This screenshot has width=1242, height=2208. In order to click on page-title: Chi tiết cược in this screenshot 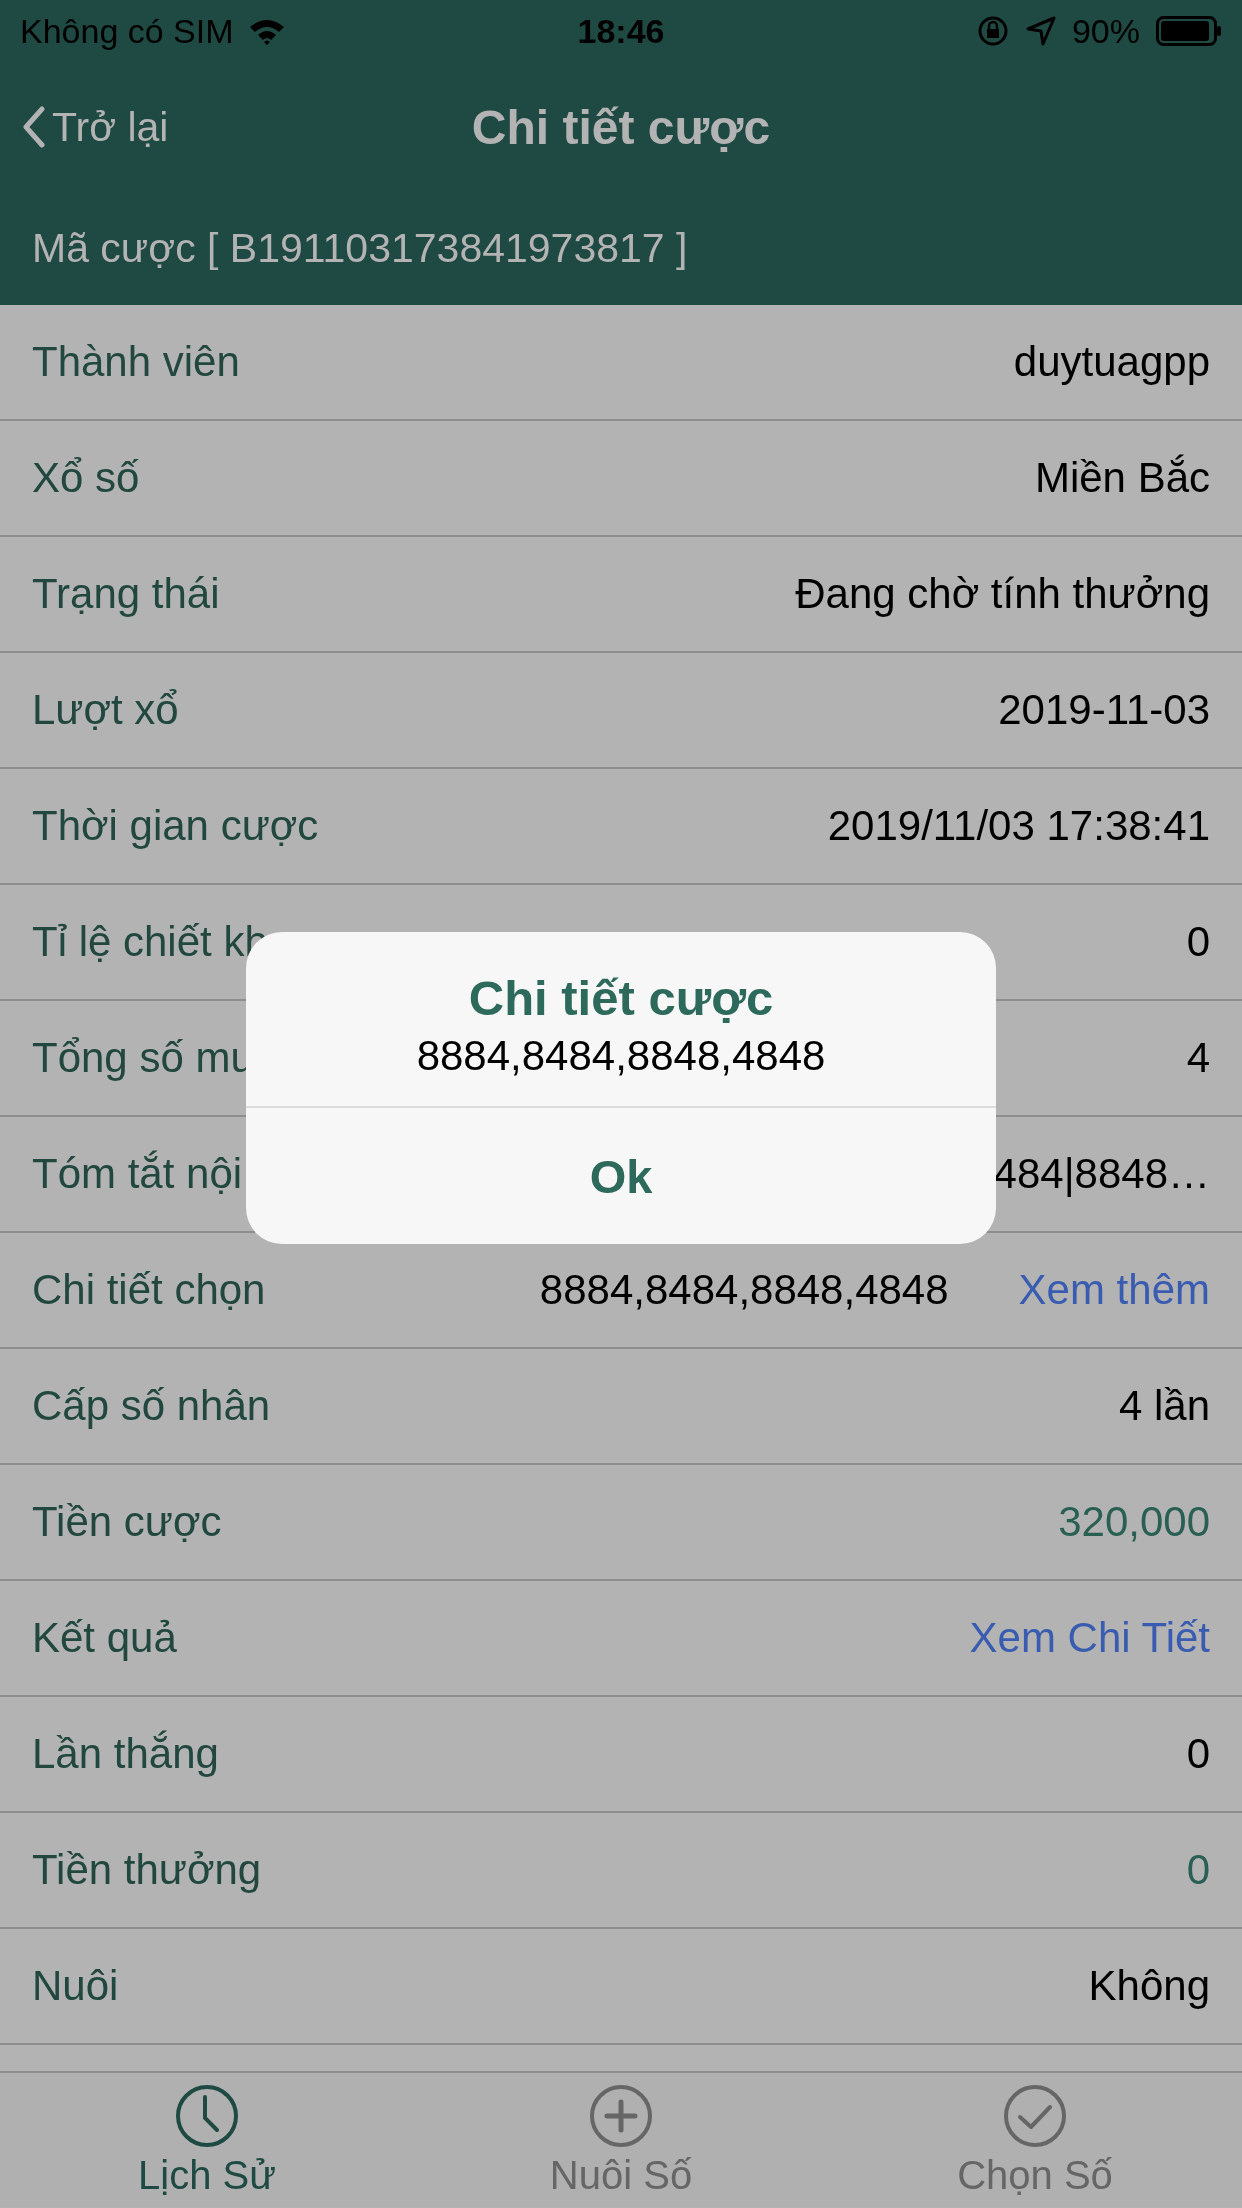, I will do `click(621, 127)`.